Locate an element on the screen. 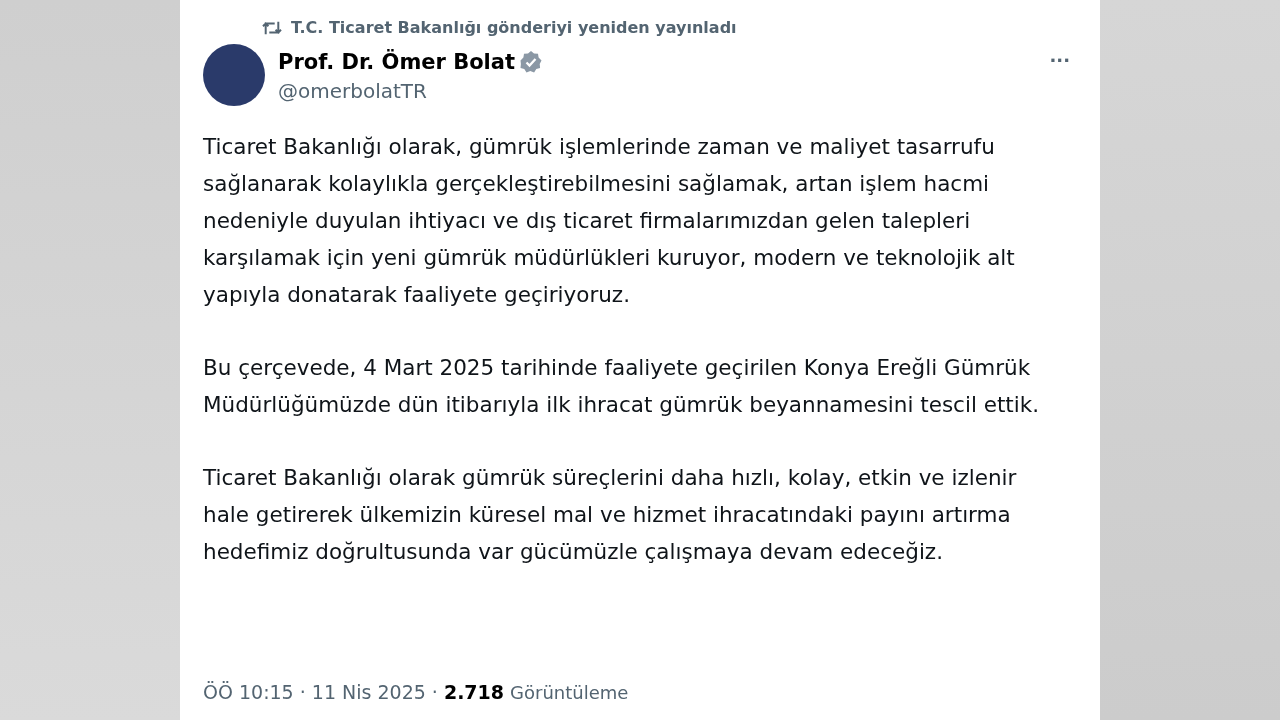  repost-note: T.C. Ticaret Bakanlığı gönderiyi yeniden yayınladı is located at coordinates (514, 27).